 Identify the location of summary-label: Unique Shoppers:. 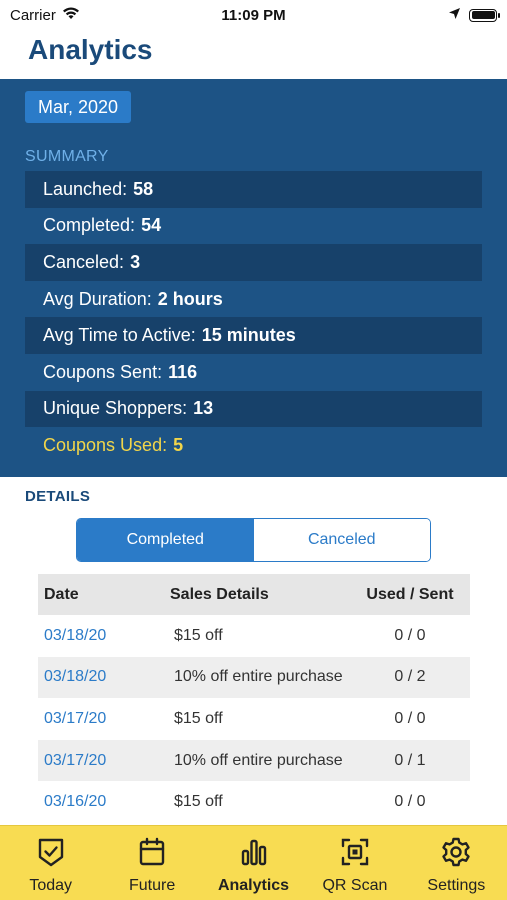
(115, 408).